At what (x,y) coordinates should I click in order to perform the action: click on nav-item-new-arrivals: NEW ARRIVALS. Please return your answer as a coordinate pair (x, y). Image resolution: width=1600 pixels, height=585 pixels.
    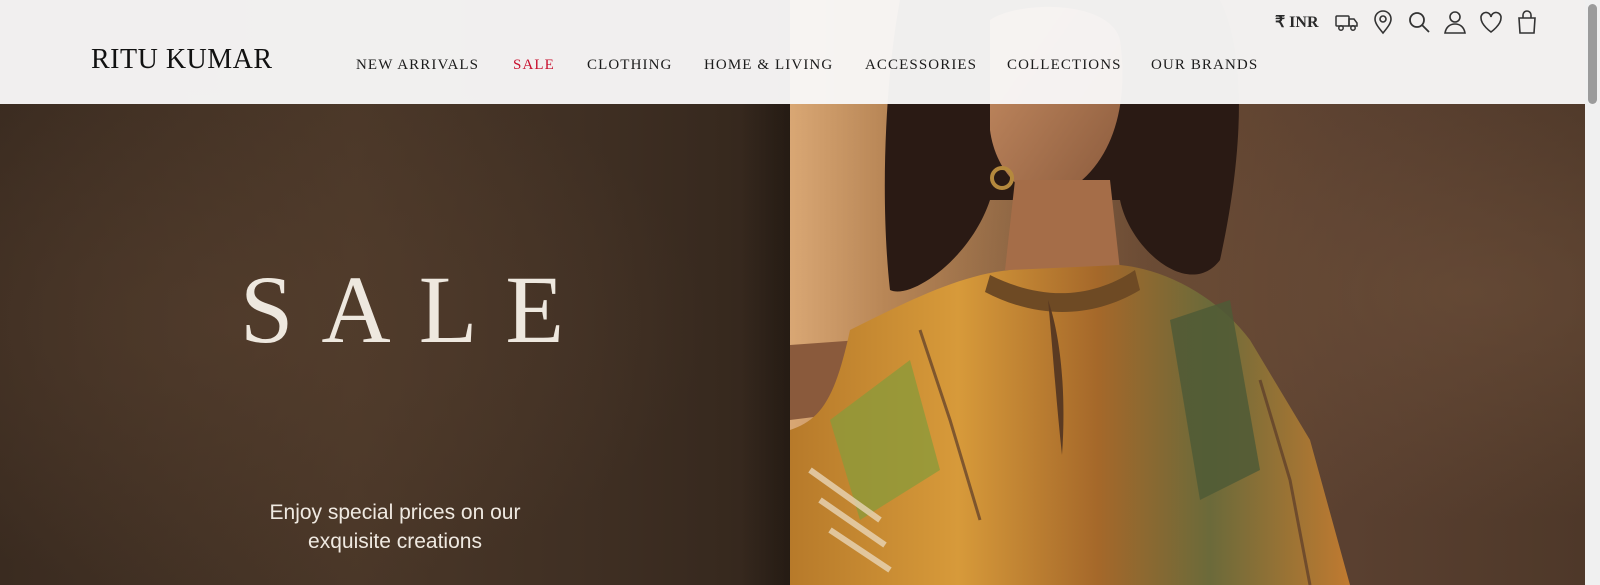
    Looking at the image, I should click on (417, 65).